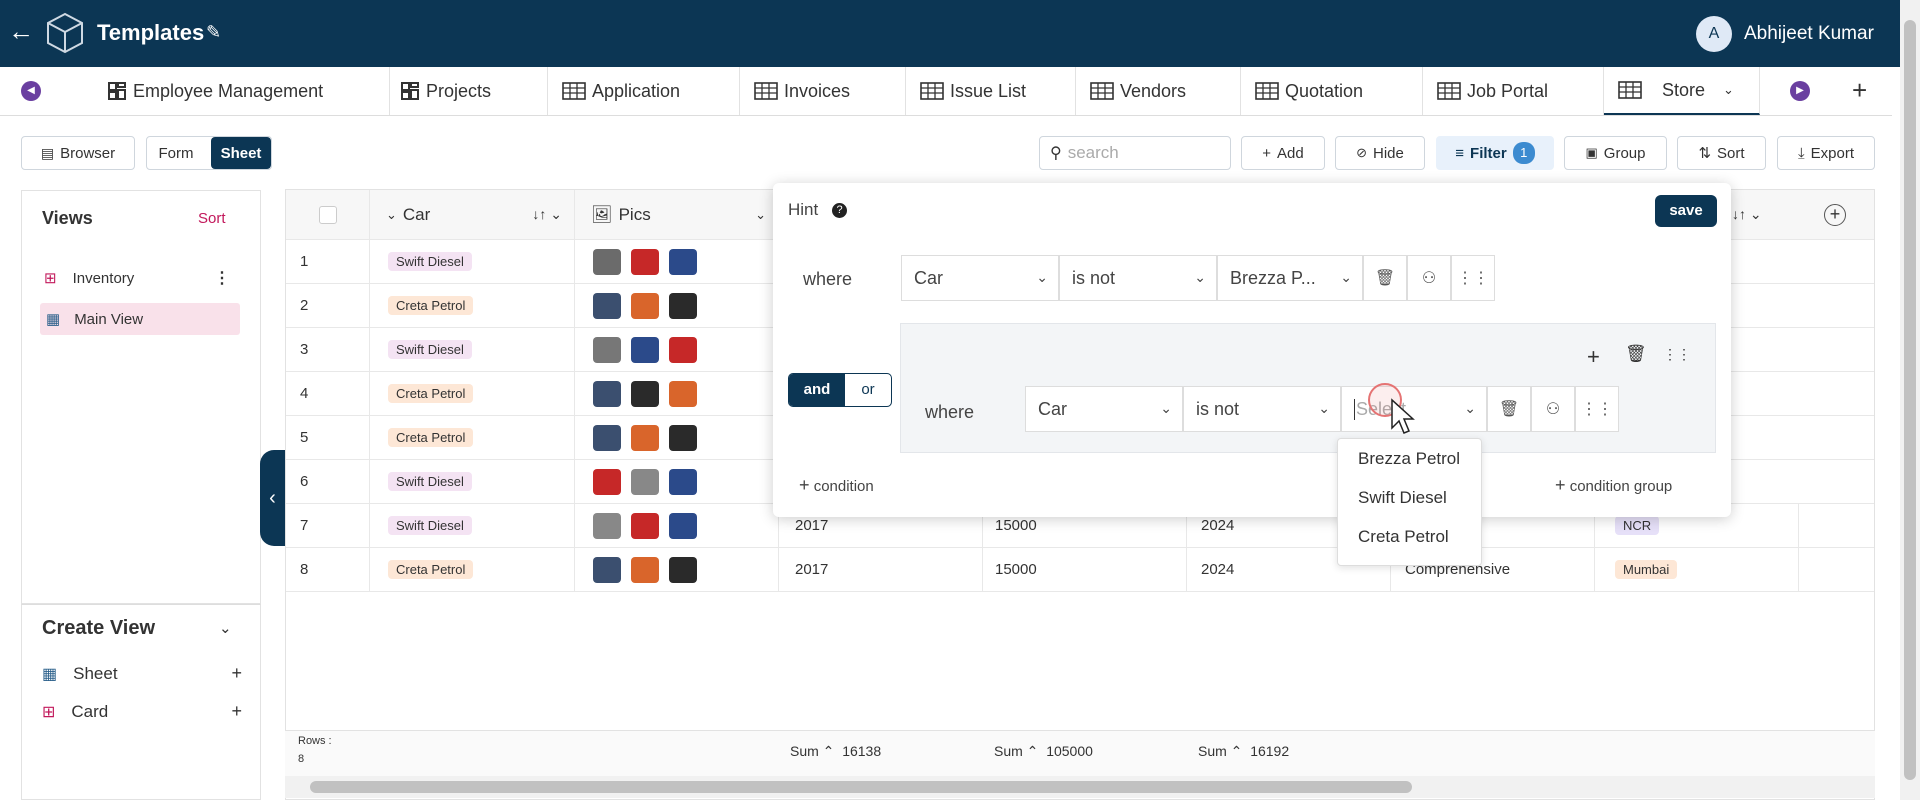 This screenshot has width=1920, height=800. Describe the element at coordinates (209, 153) in the screenshot. I see `form-sheet-toggle: Form Sheet` at that location.